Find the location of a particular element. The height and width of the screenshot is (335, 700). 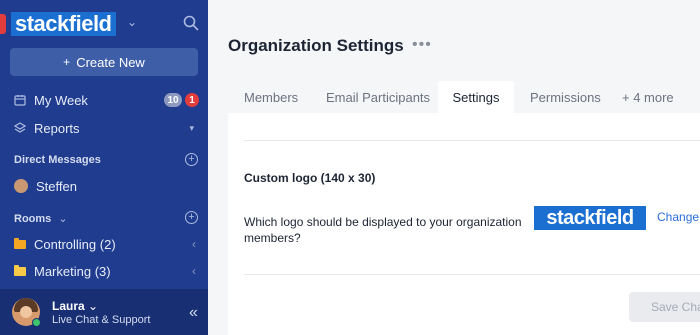

user-name: Laura ⌄ is located at coordinates (75, 306).